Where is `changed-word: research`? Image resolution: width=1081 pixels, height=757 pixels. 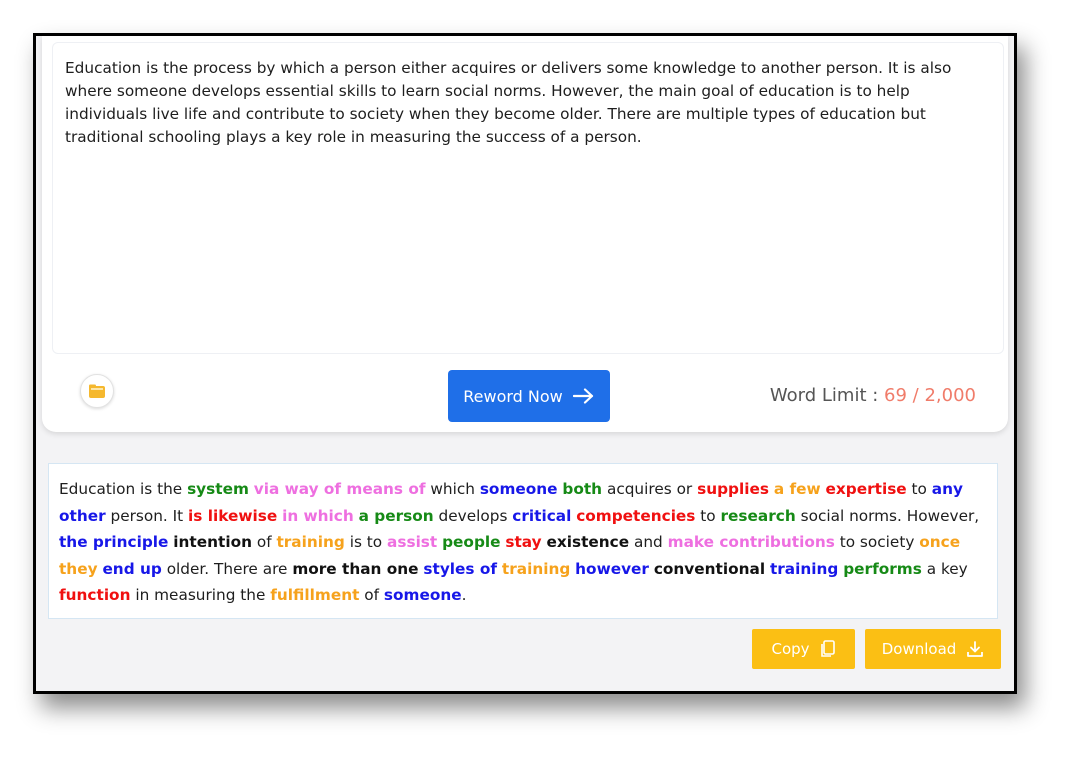
changed-word: research is located at coordinates (758, 516).